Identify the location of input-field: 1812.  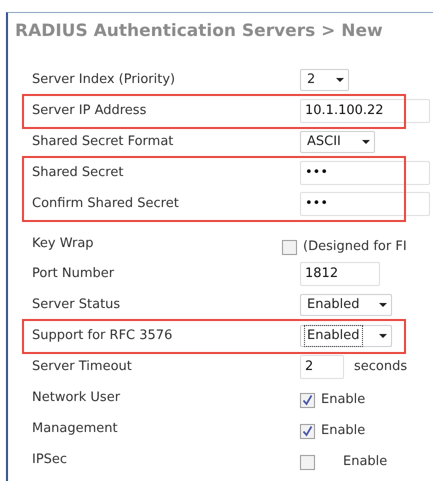
(340, 274).